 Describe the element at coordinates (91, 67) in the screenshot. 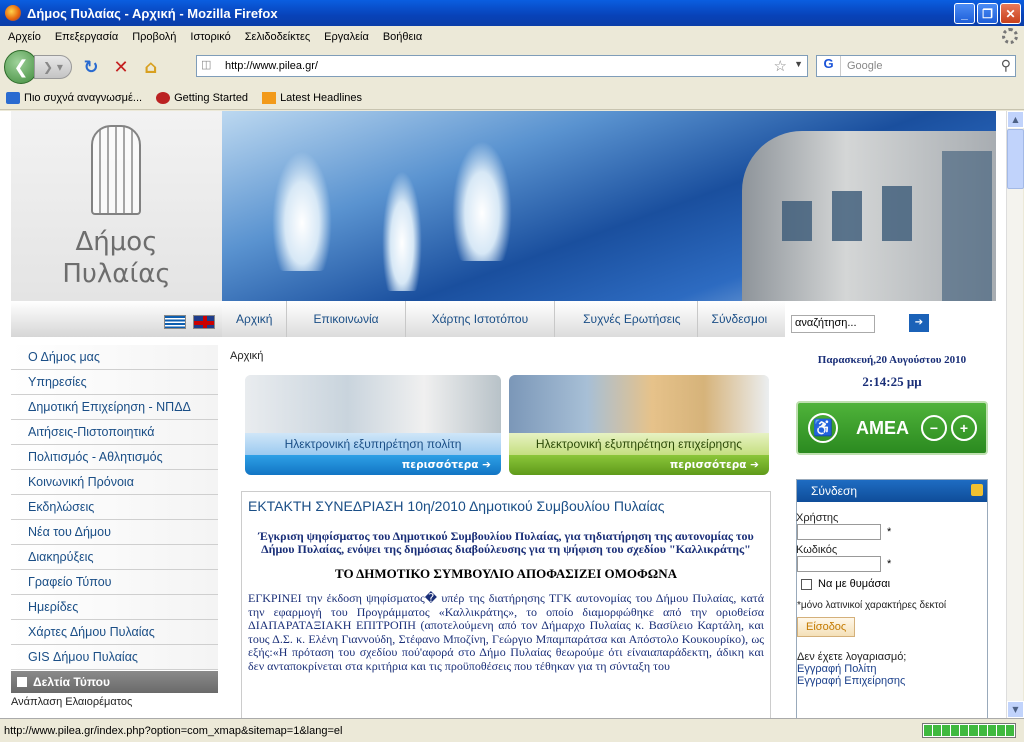

I see `reload-icon: ↻` at that location.